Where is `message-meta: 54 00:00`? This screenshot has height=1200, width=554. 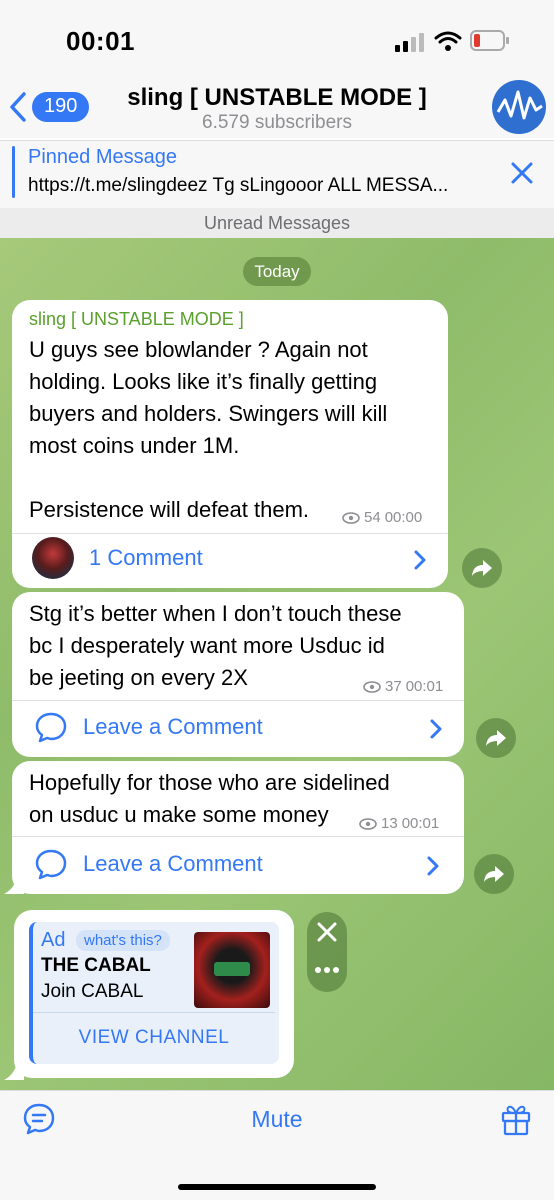
message-meta: 54 00:00 is located at coordinates (382, 517).